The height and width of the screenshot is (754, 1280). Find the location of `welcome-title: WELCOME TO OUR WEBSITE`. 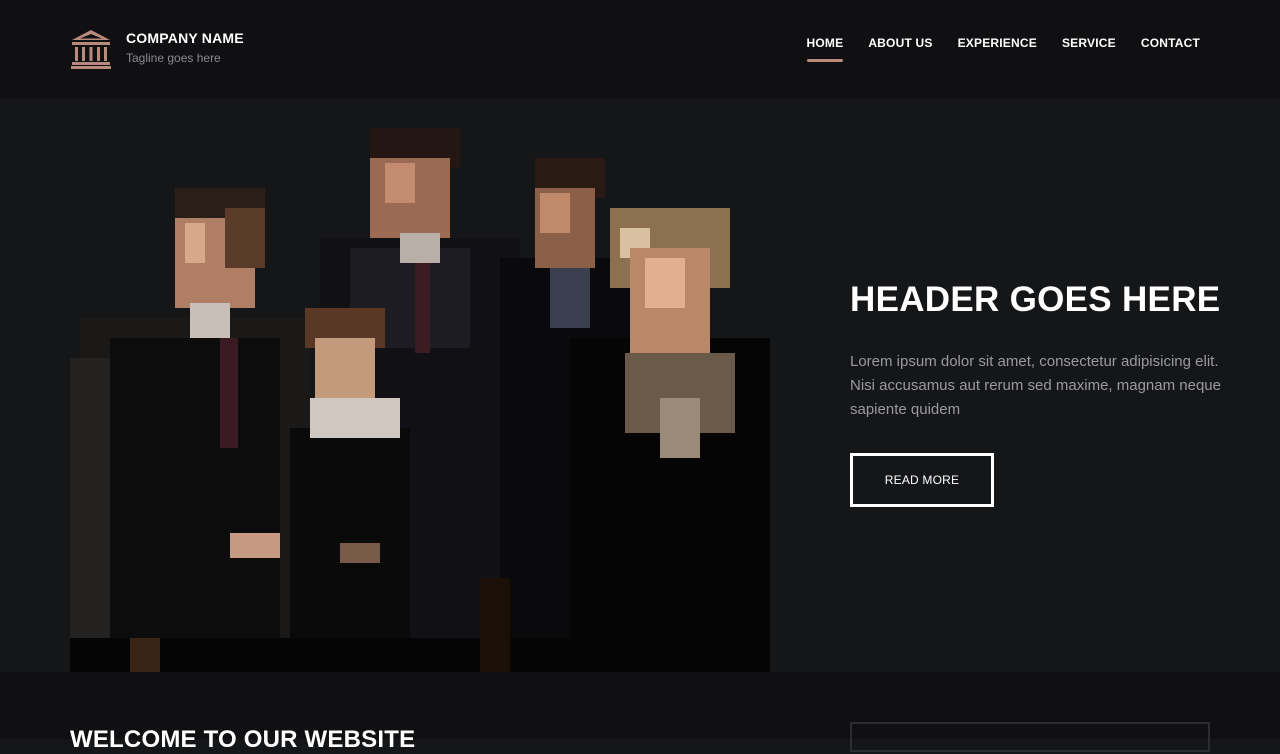

welcome-title: WELCOME TO OUR WEBSITE is located at coordinates (243, 739).